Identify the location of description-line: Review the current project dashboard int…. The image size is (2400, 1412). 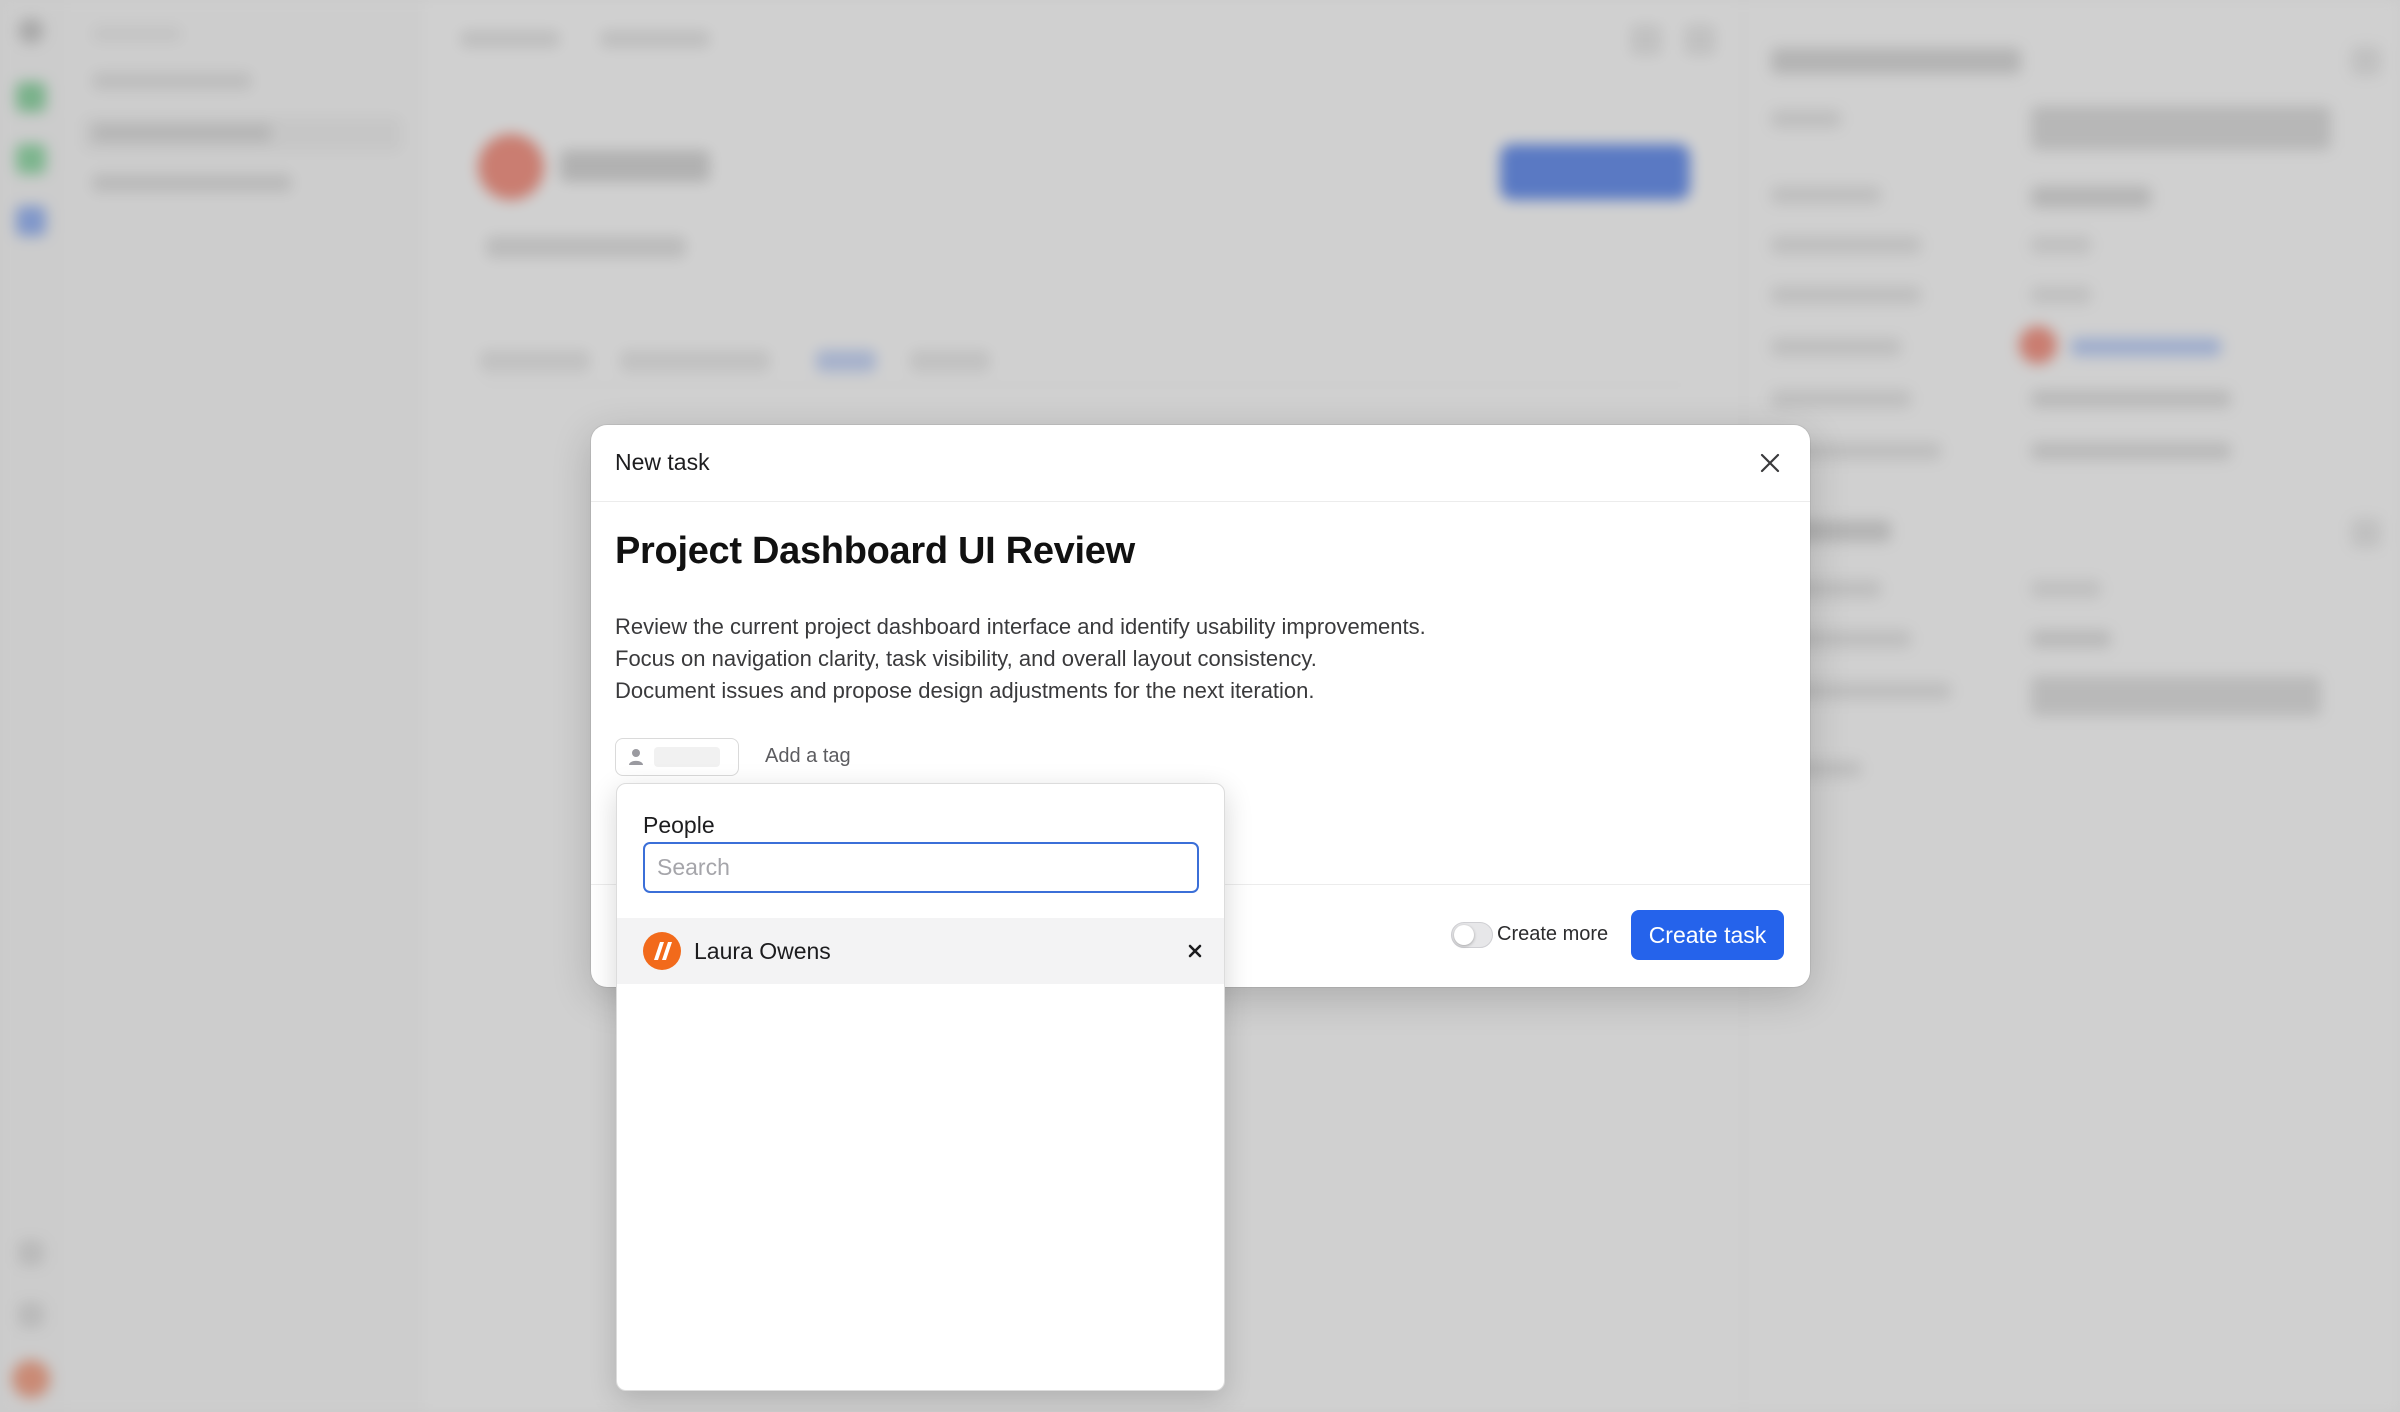
(1020, 626).